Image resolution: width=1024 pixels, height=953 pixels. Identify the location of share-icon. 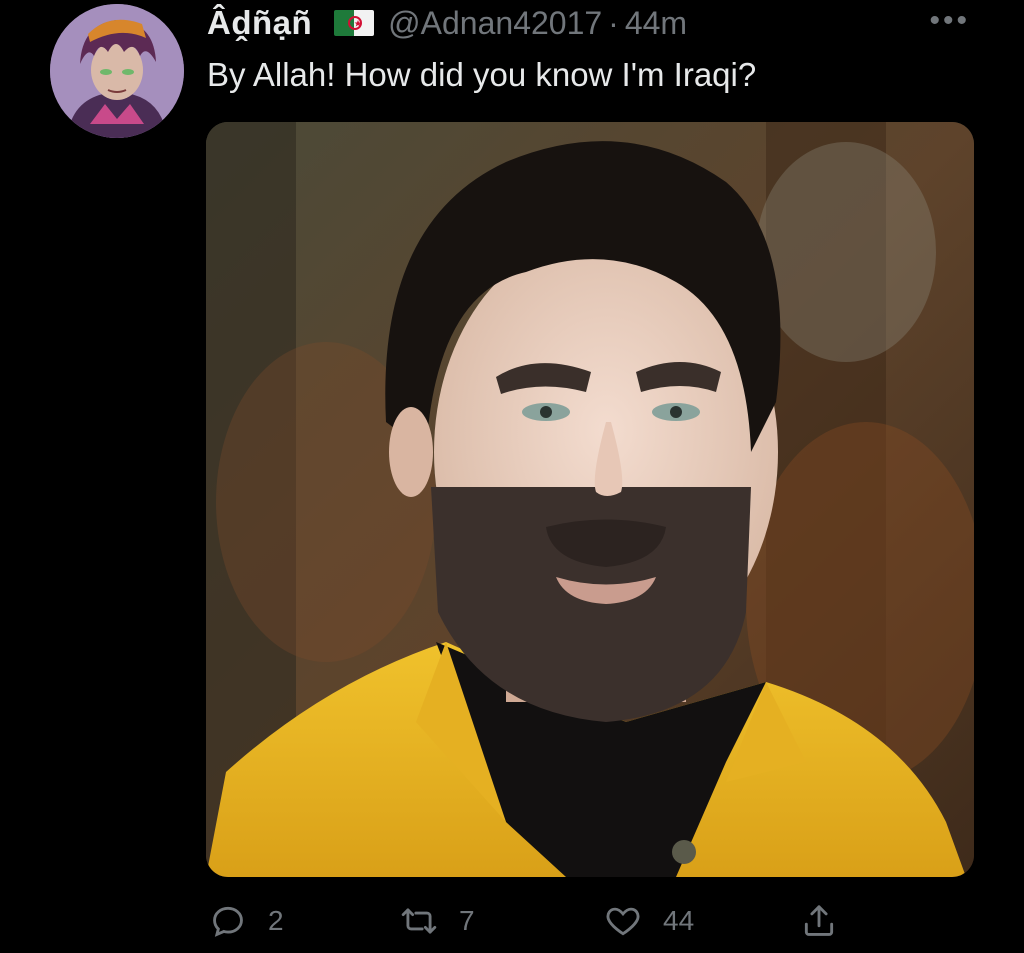
(819, 921).